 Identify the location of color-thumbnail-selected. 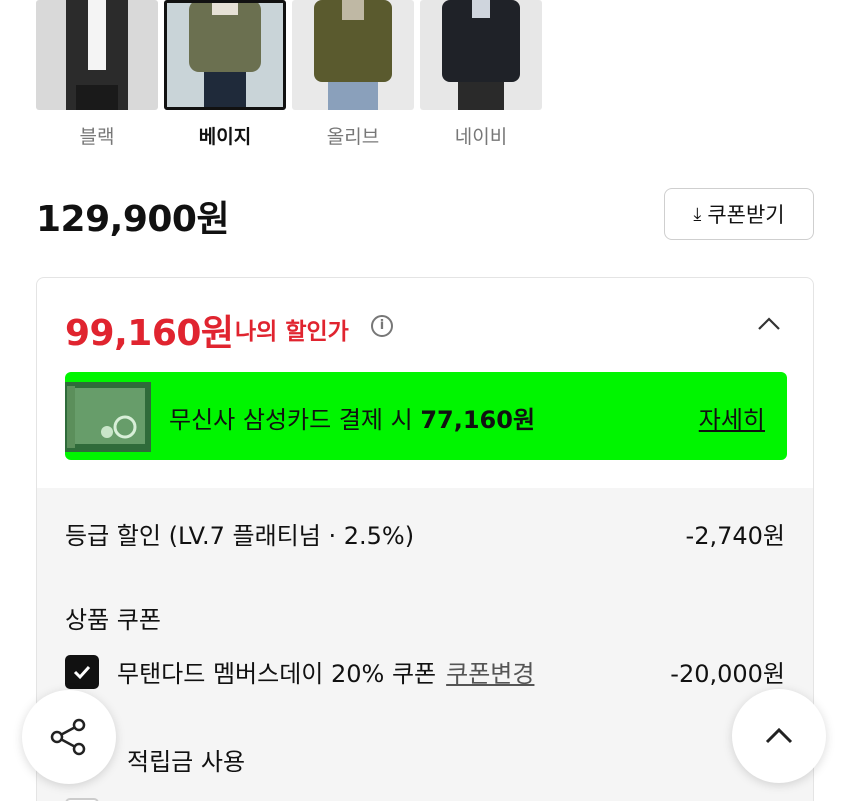
(225, 55).